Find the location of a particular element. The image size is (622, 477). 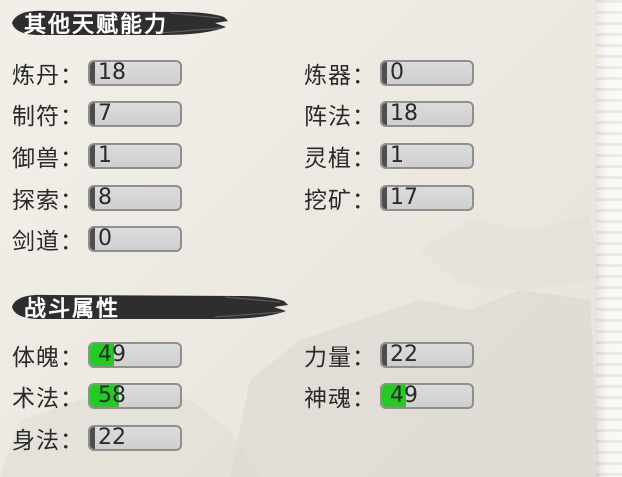

stat-value: 58 is located at coordinates (112, 395).